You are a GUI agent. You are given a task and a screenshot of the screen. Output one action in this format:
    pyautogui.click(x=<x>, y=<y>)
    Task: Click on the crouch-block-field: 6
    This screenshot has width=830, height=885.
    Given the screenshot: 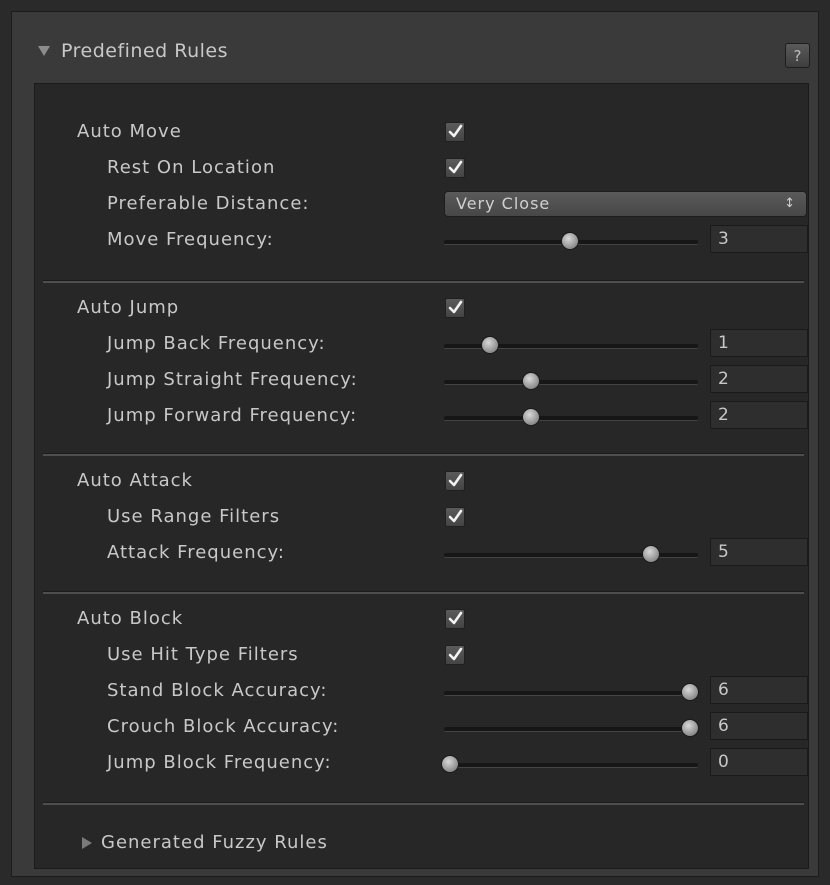 What is the action you would take?
    pyautogui.click(x=759, y=726)
    